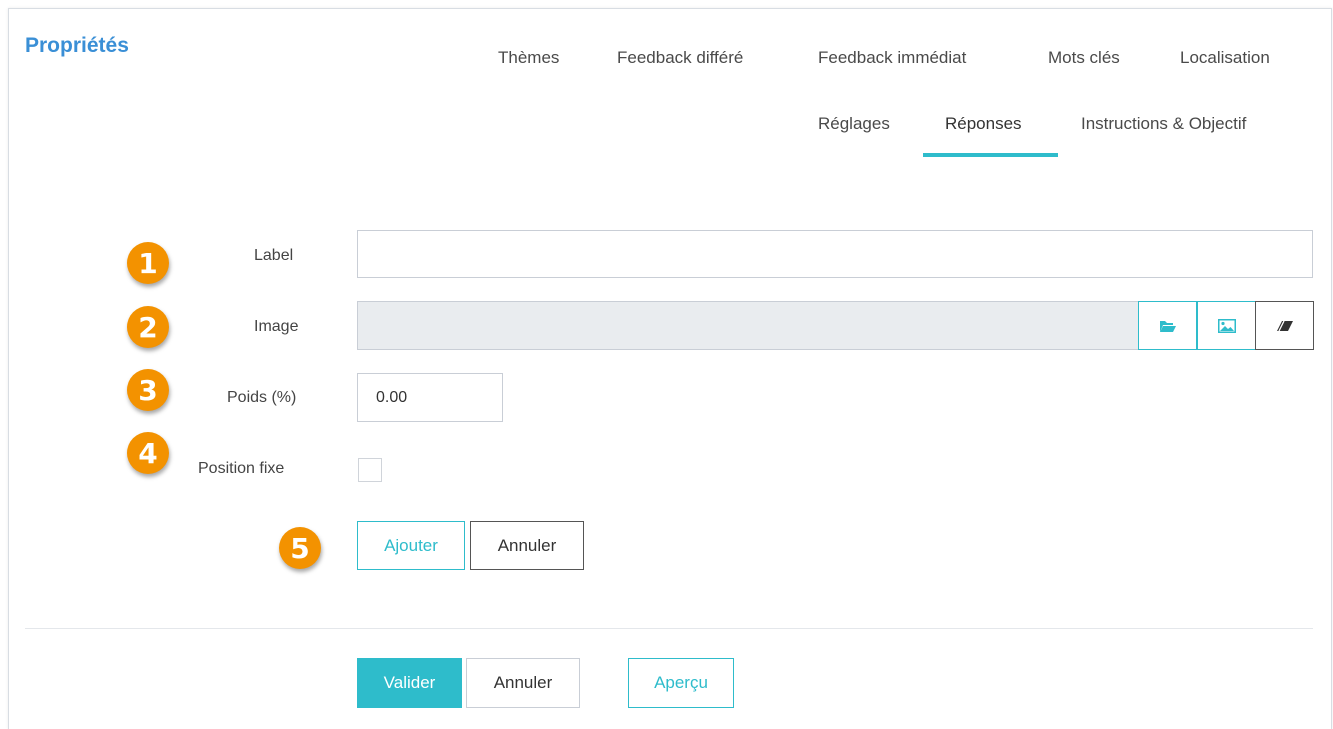 This screenshot has width=1333, height=729. Describe the element at coordinates (1225, 58) in the screenshot. I see `tab-localisation: Localisation` at that location.